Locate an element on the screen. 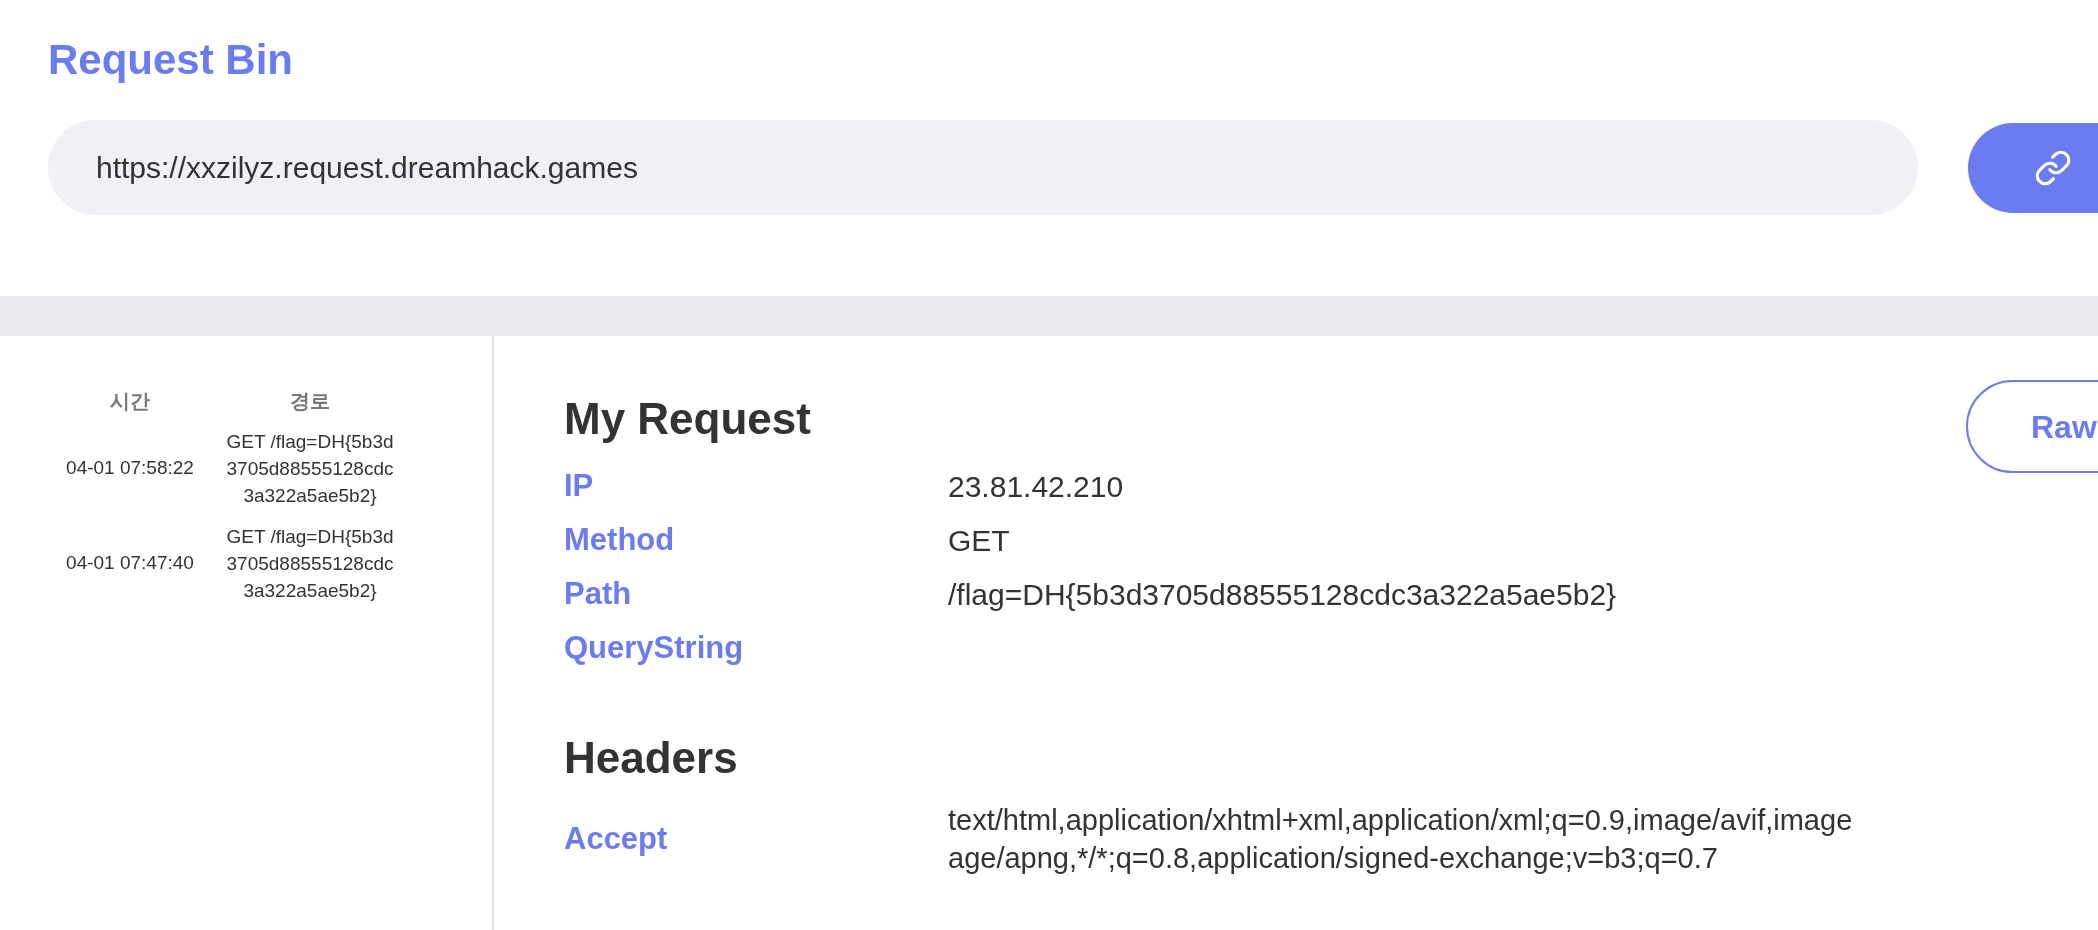 The width and height of the screenshot is (2098, 930). column-header: 시간 is located at coordinates (130, 401).